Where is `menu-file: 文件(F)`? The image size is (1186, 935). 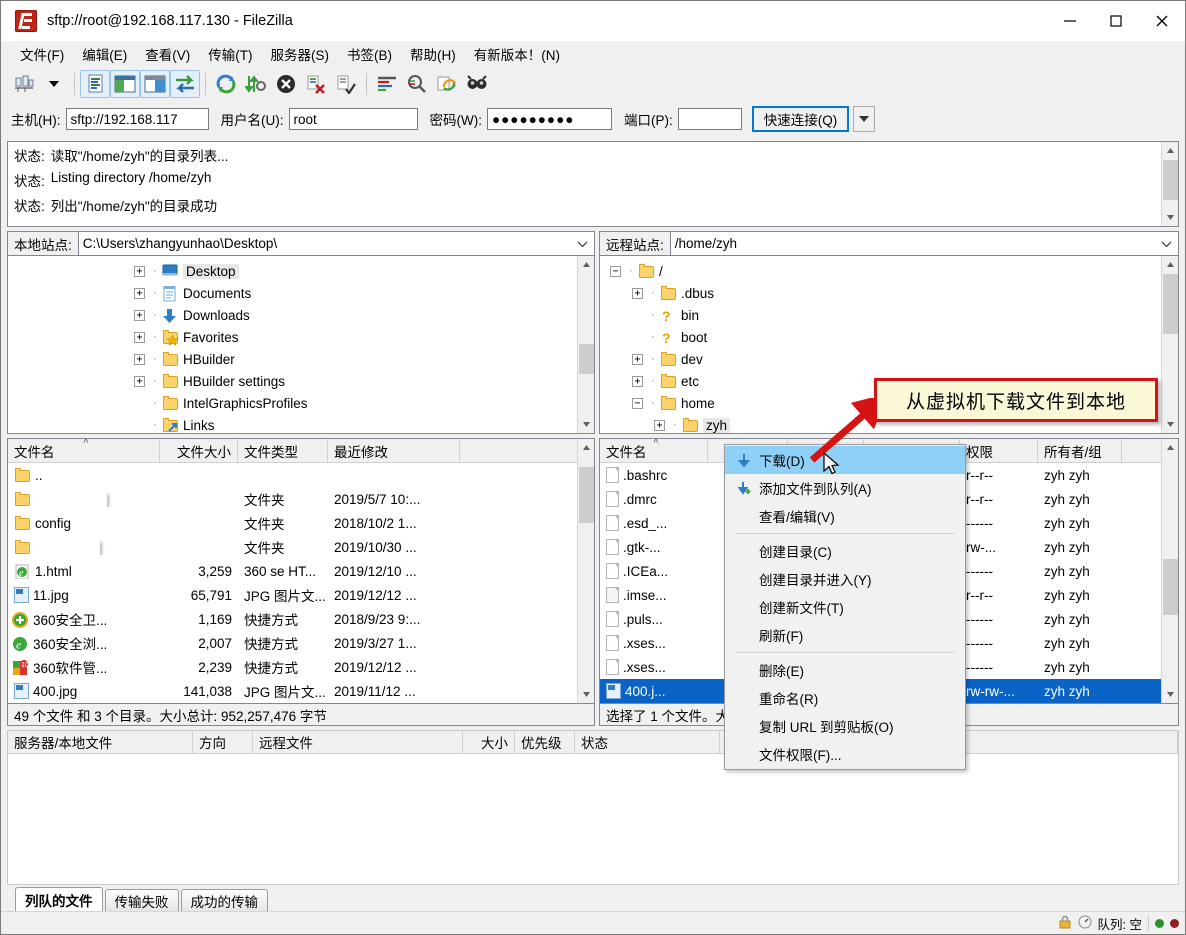 menu-file: 文件(F) is located at coordinates (42, 54).